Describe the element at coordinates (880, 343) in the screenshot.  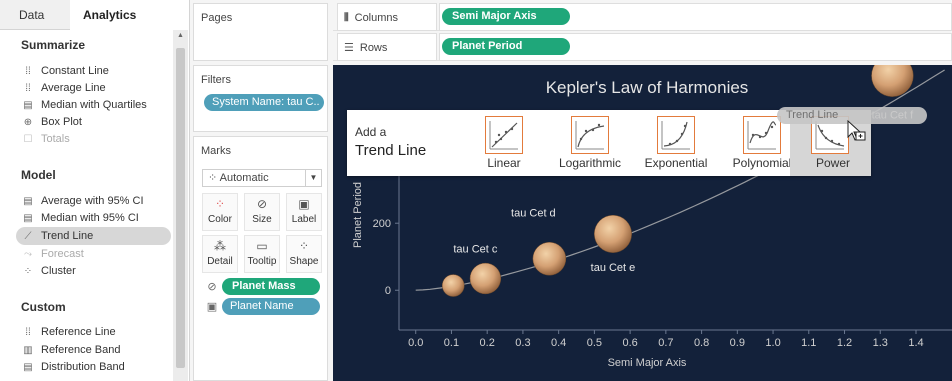
I see `x-tick-label: 1.3` at that location.